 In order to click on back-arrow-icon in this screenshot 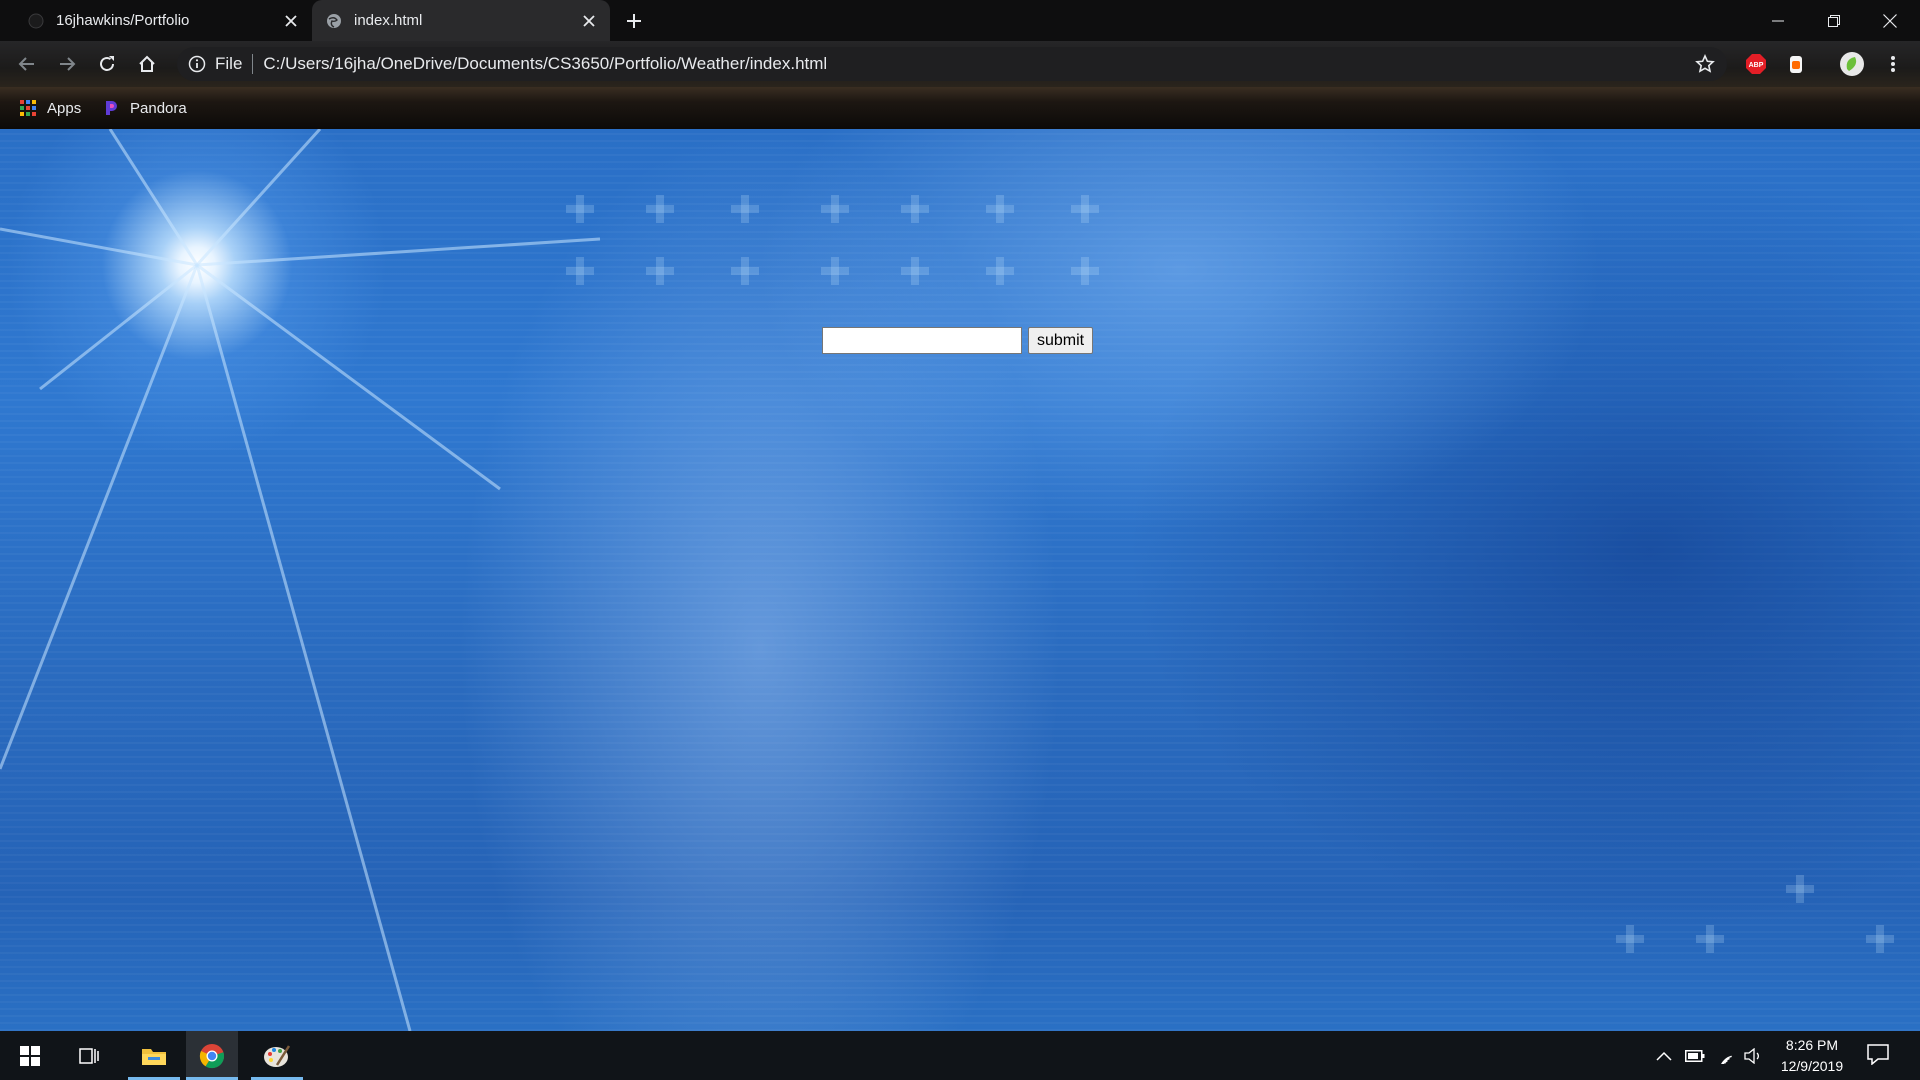, I will do `click(26, 64)`.